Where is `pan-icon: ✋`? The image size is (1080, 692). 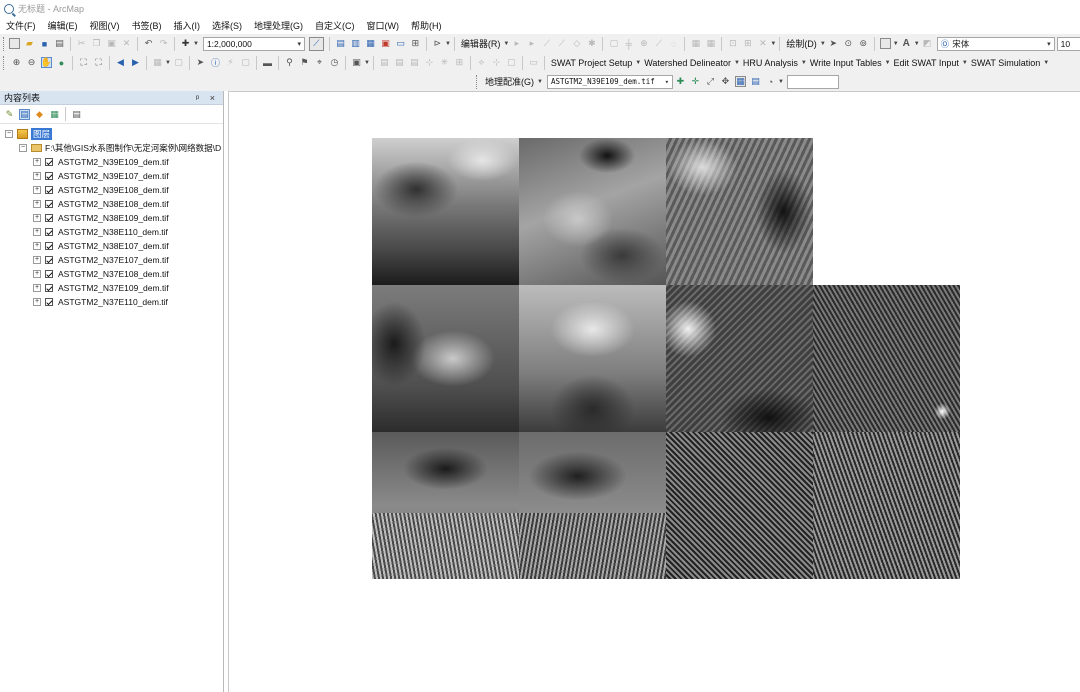 pan-icon: ✋ is located at coordinates (46, 62).